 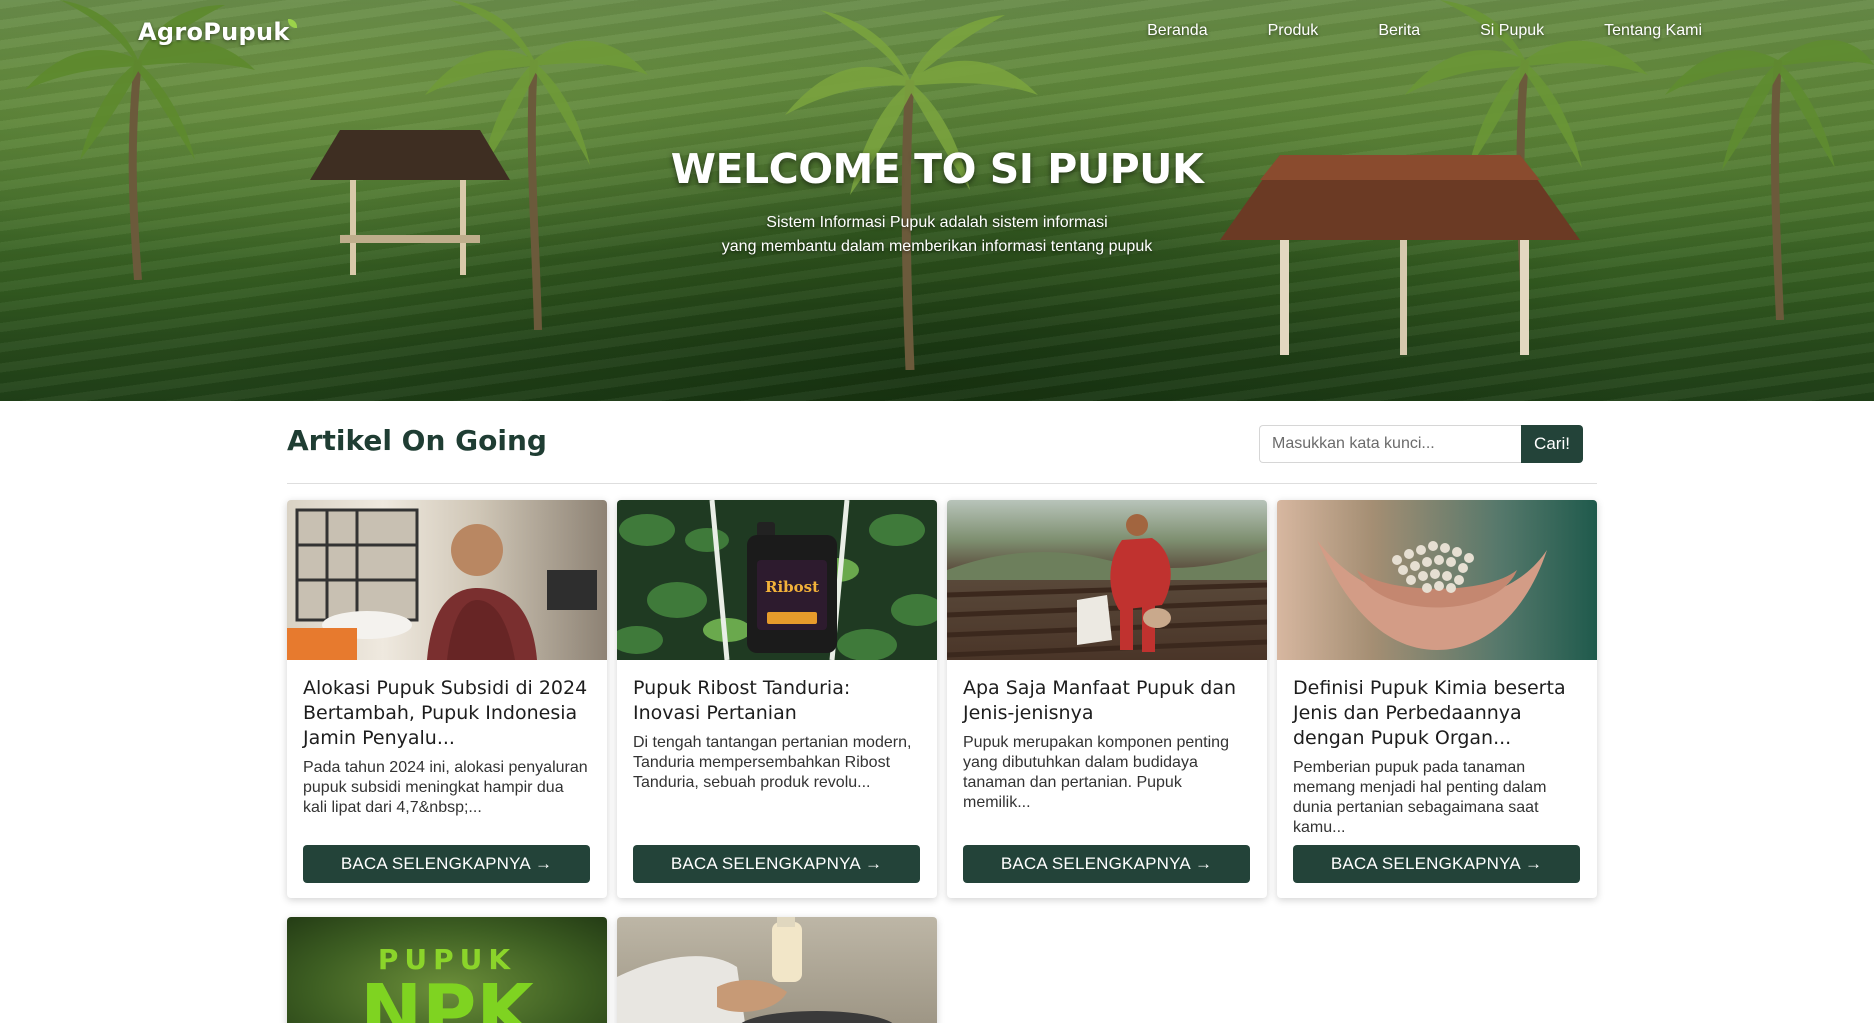 I want to click on search-input, so click(x=1390, y=444).